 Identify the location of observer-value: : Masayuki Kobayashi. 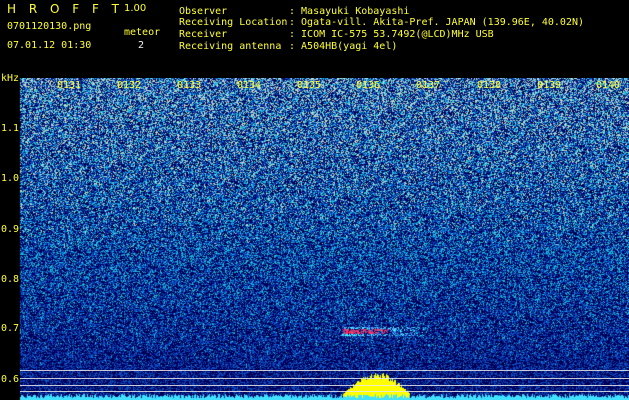
(349, 11).